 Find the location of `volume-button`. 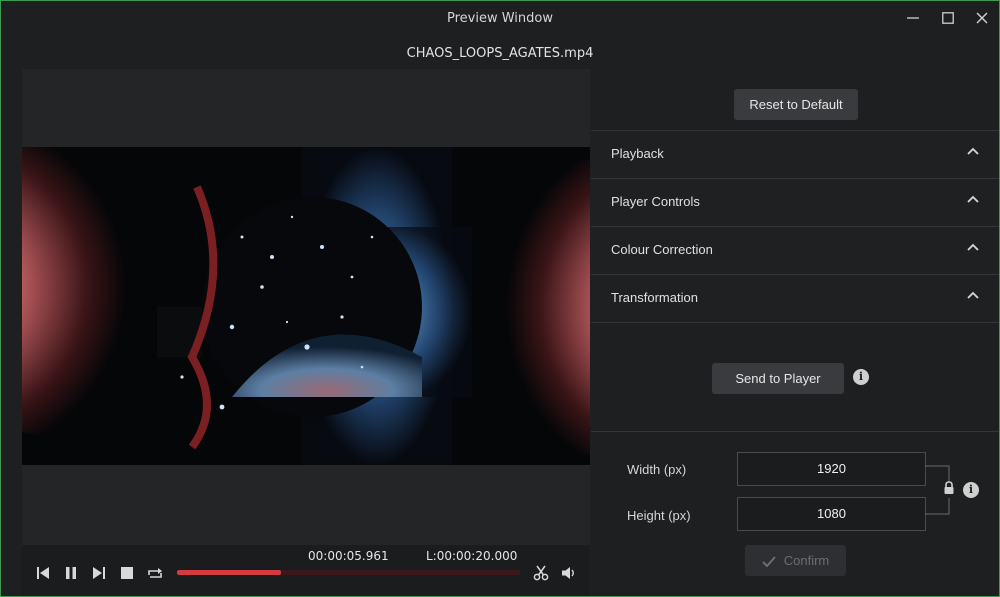

volume-button is located at coordinates (569, 573).